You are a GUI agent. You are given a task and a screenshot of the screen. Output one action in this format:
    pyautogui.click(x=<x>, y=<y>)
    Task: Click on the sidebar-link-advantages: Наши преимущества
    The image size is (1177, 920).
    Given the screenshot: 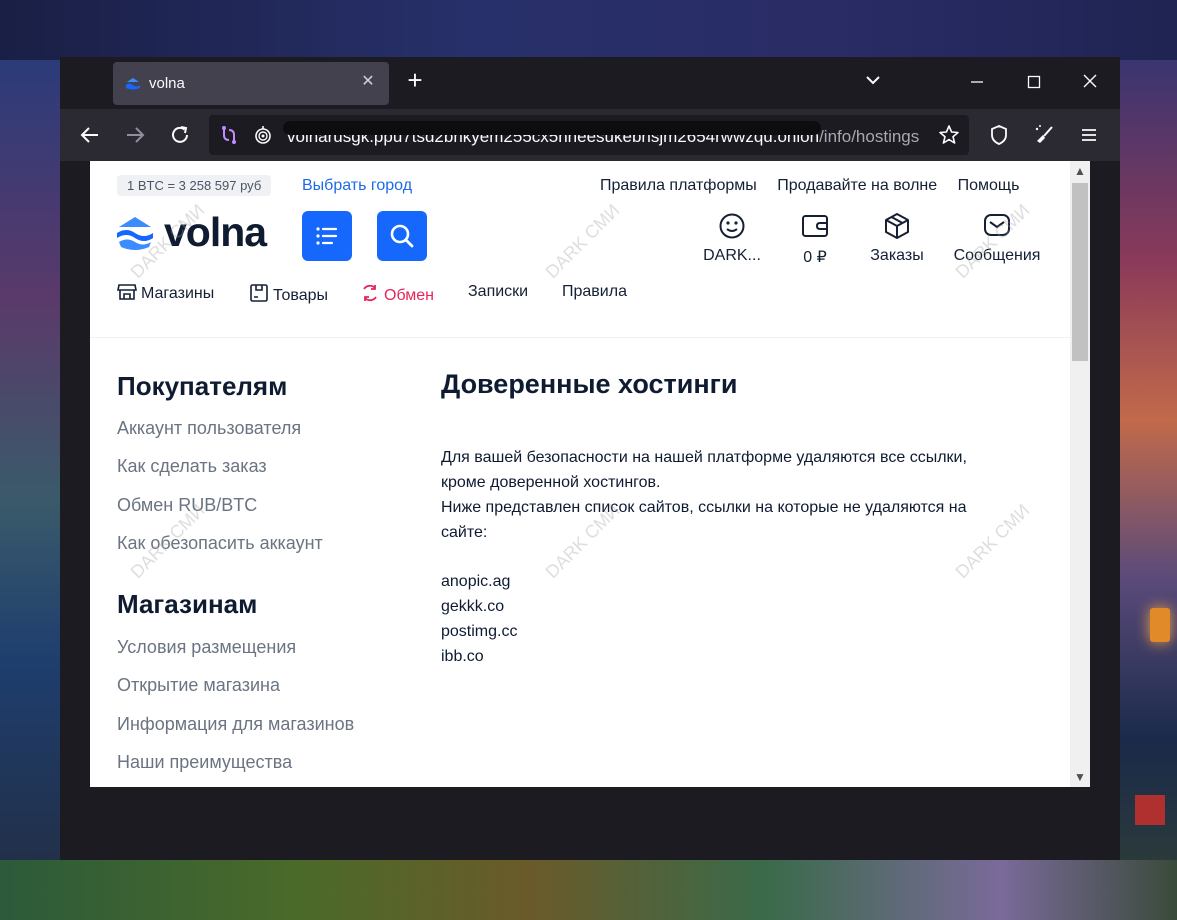 What is the action you would take?
    pyautogui.click(x=204, y=762)
    